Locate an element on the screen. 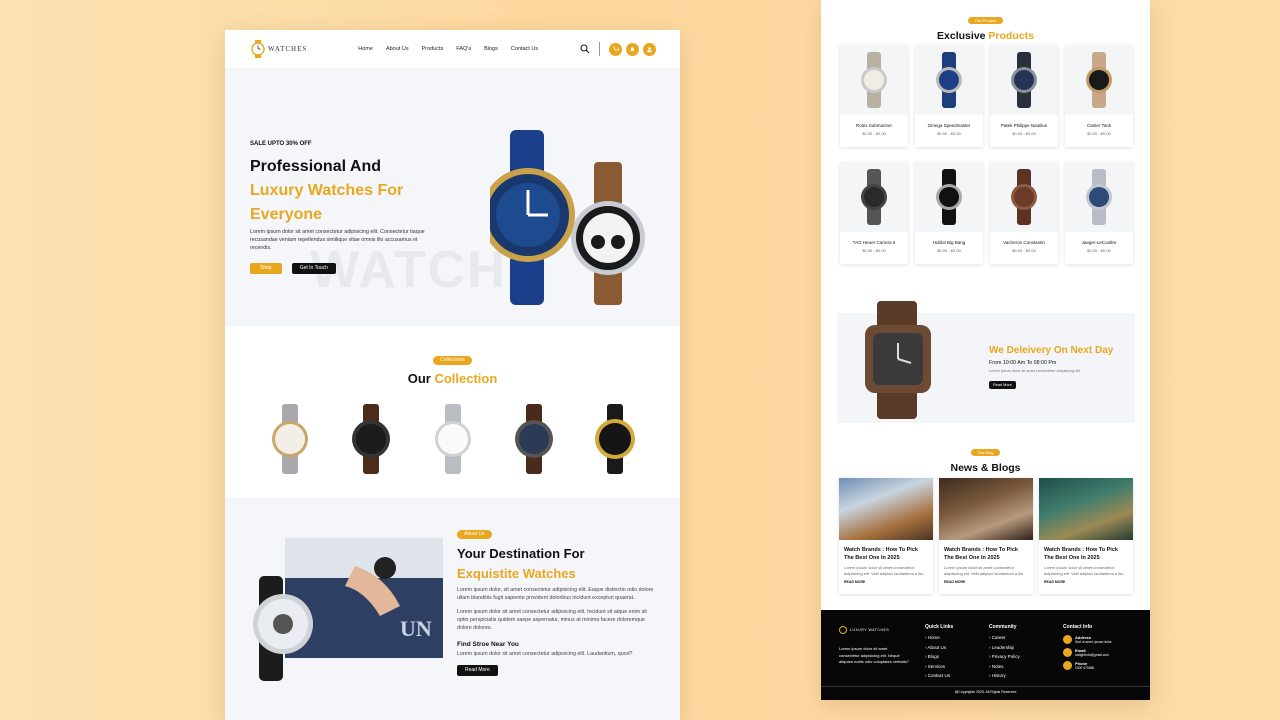 Image resolution: width=1280 pixels, height=720 pixels. nav-home: Home is located at coordinates (365, 49).